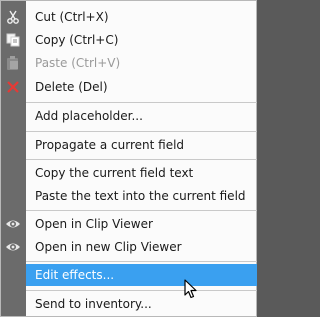 This screenshot has height=317, width=320. What do you see at coordinates (72, 17) in the screenshot?
I see `menu-item-label: Cut (Ctrl+X)` at bounding box center [72, 17].